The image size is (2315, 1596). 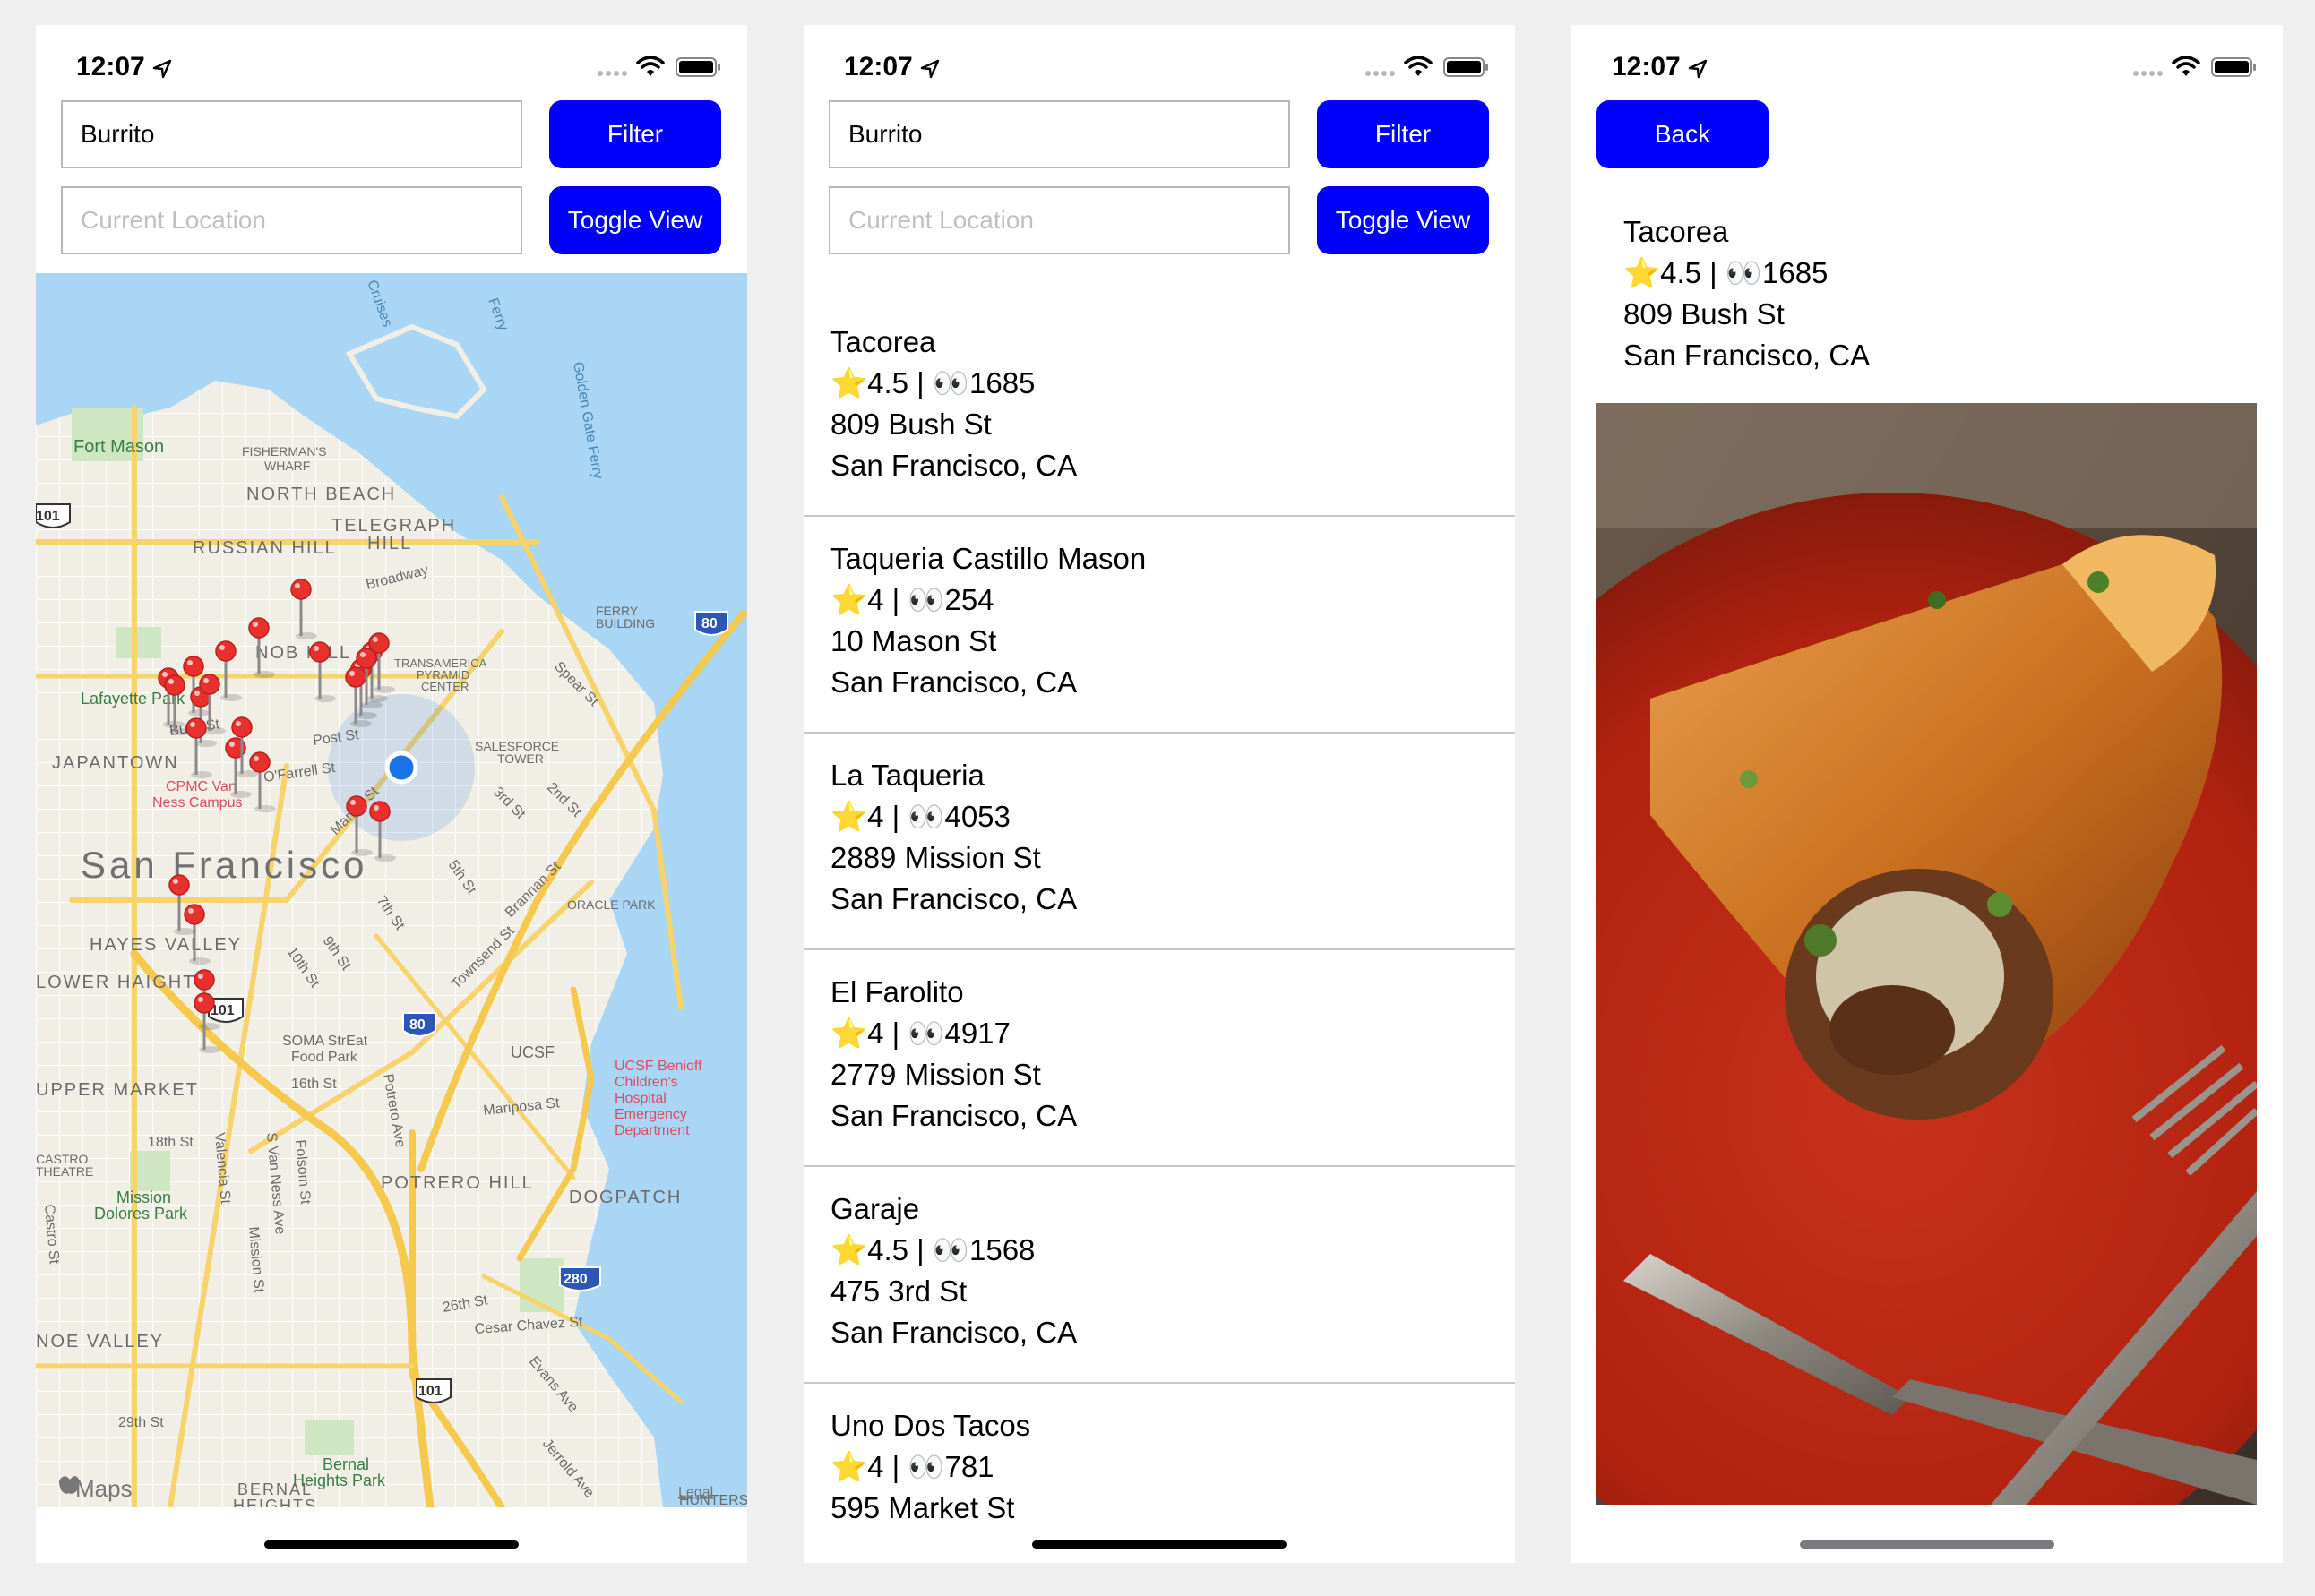 What do you see at coordinates (907, 776) in the screenshot?
I see `restaurant-name: La Taqueria` at bounding box center [907, 776].